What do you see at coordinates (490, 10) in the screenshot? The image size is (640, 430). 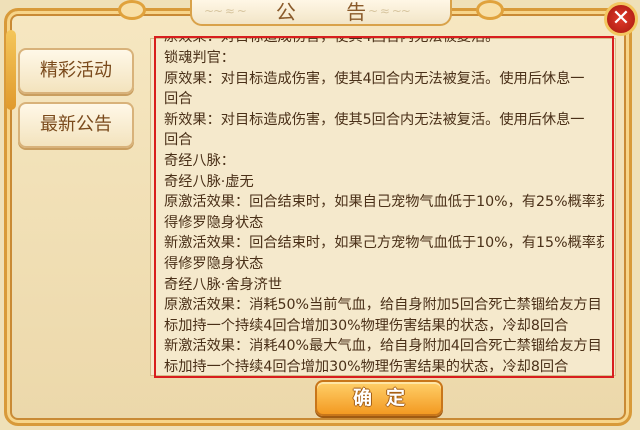 I see `scroll-ornament-right` at bounding box center [490, 10].